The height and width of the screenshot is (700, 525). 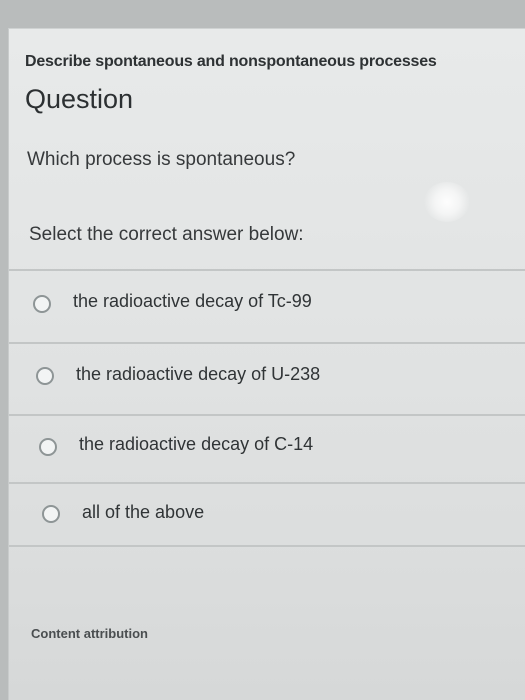 What do you see at coordinates (196, 444) in the screenshot?
I see `answer-option-label: the radioactive decay of C-14` at bounding box center [196, 444].